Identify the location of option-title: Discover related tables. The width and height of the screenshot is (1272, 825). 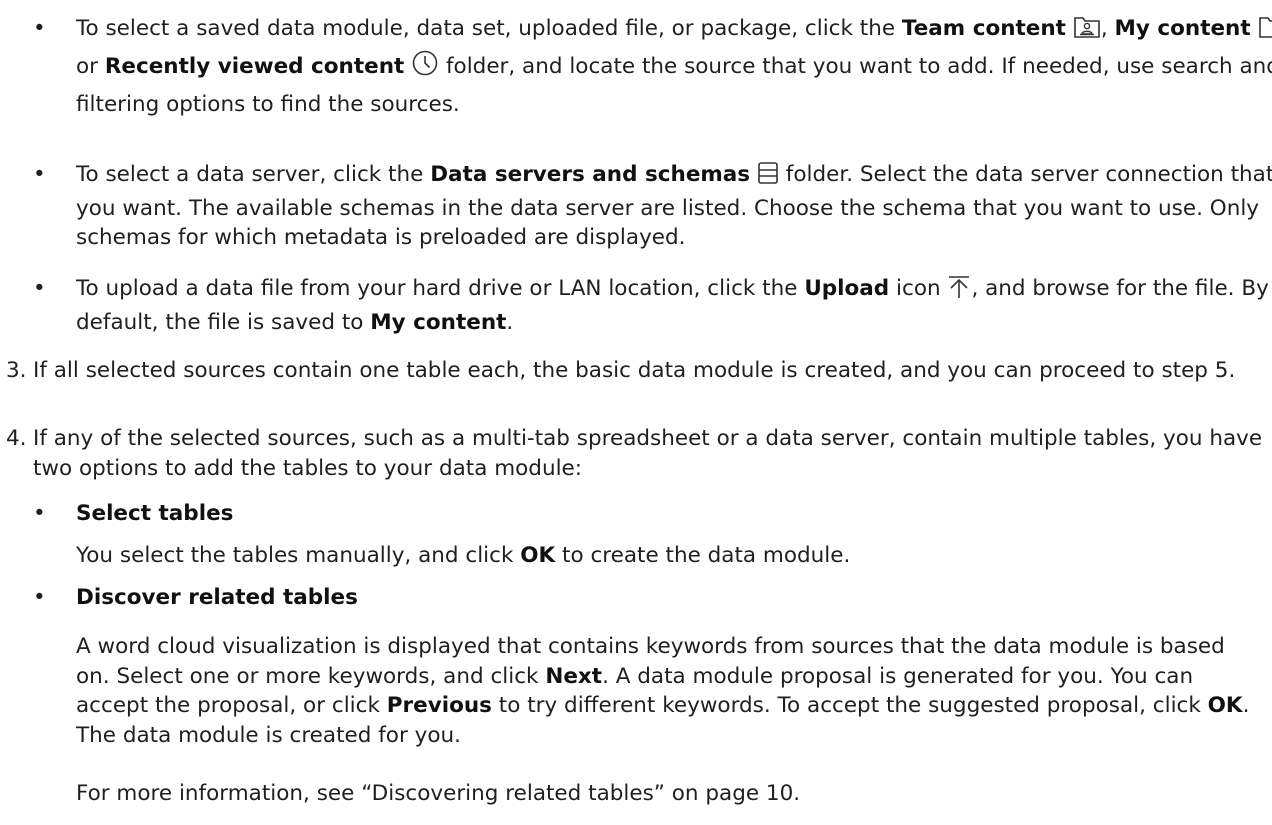
(217, 597).